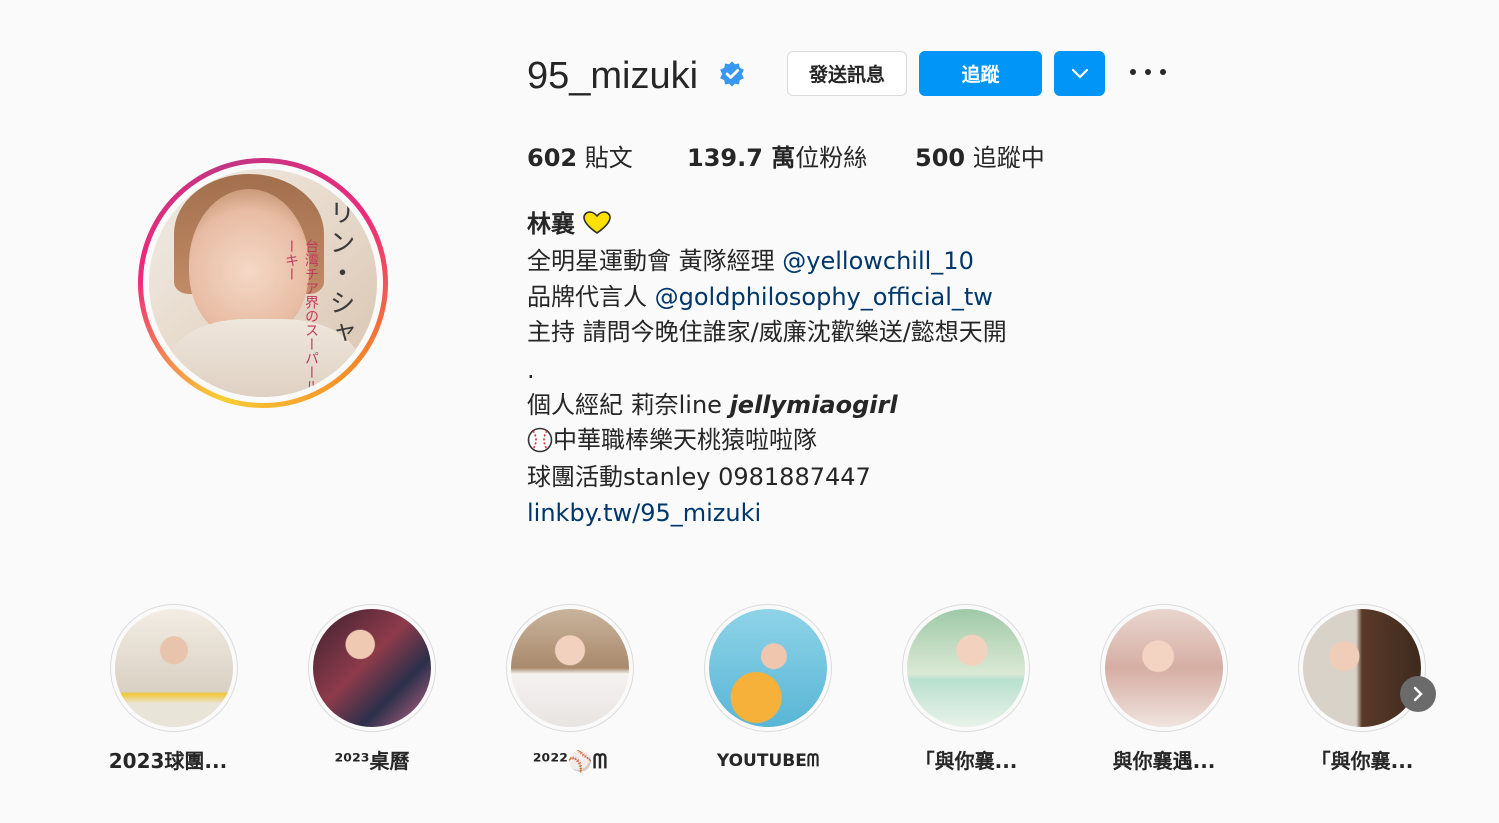 The image size is (1499, 823). What do you see at coordinates (540, 440) in the screenshot?
I see `baseball-icon` at bounding box center [540, 440].